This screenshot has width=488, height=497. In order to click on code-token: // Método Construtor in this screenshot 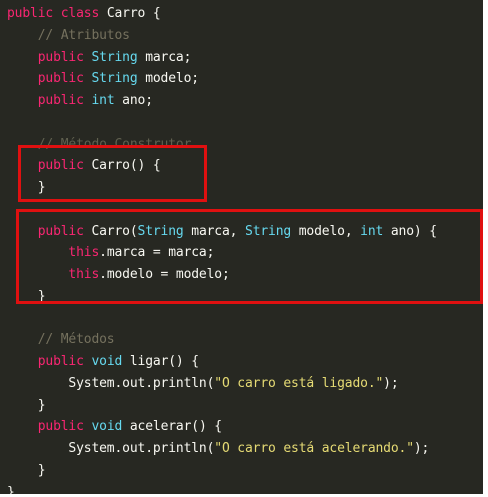, I will do `click(114, 144)`.